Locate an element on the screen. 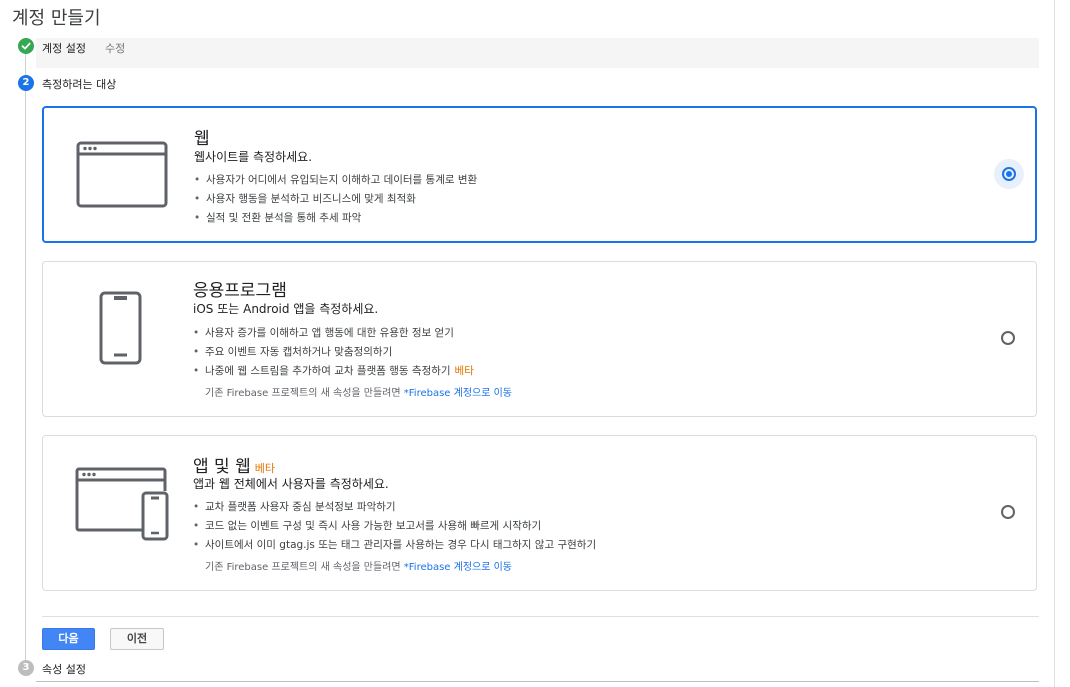 The height and width of the screenshot is (687, 1070). mobile-phone-icon is located at coordinates (120, 328).